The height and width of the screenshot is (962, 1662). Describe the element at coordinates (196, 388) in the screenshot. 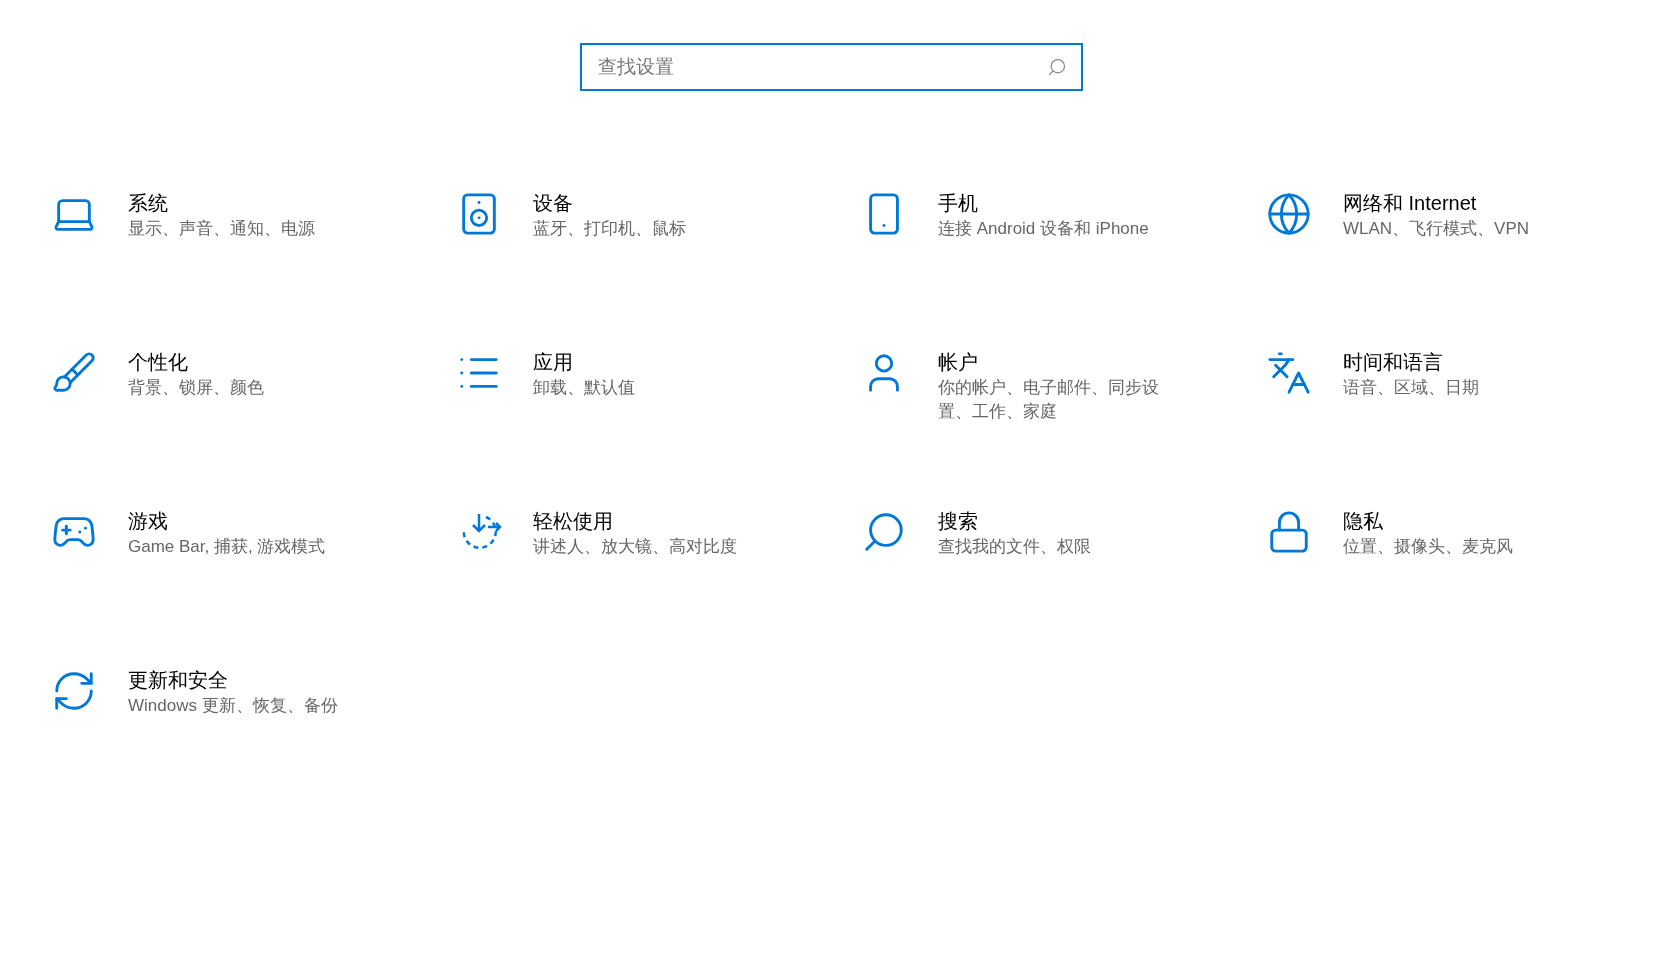

I see `category-description: 背景、锁屏、颜色` at that location.